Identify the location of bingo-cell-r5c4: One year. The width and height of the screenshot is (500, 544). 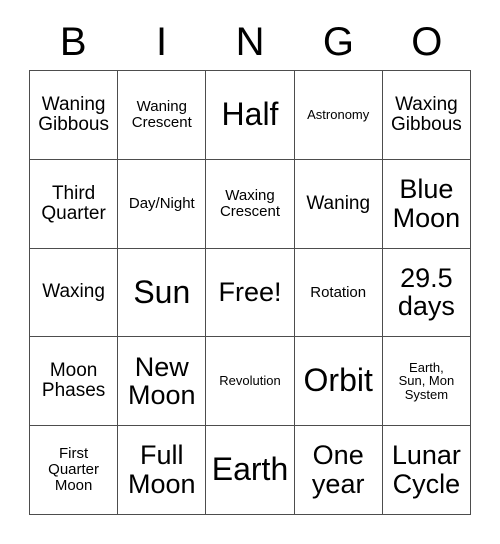
(338, 470).